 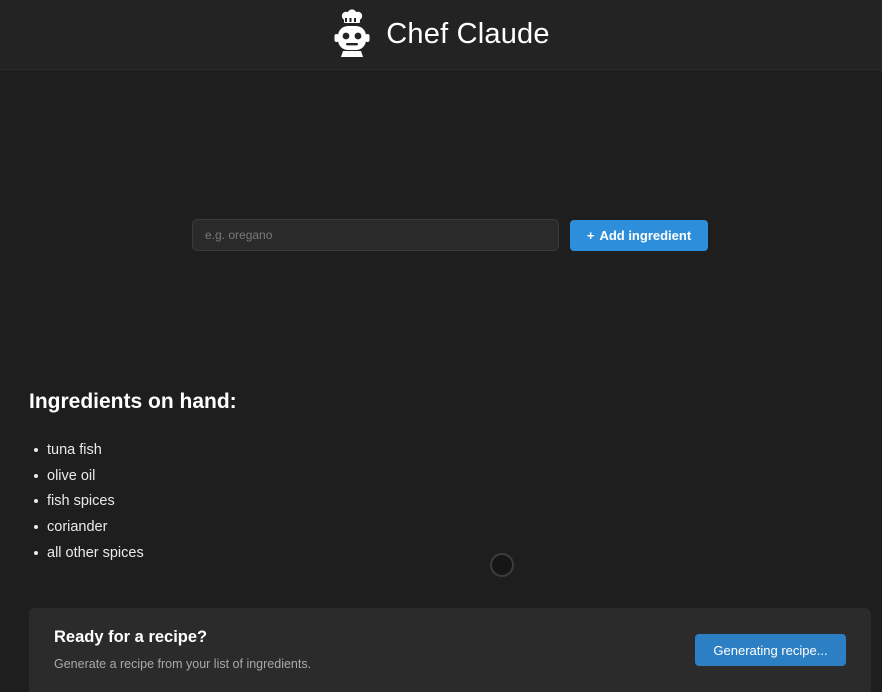 I want to click on recipe-heading: Ready for a recipe?, so click(x=131, y=637).